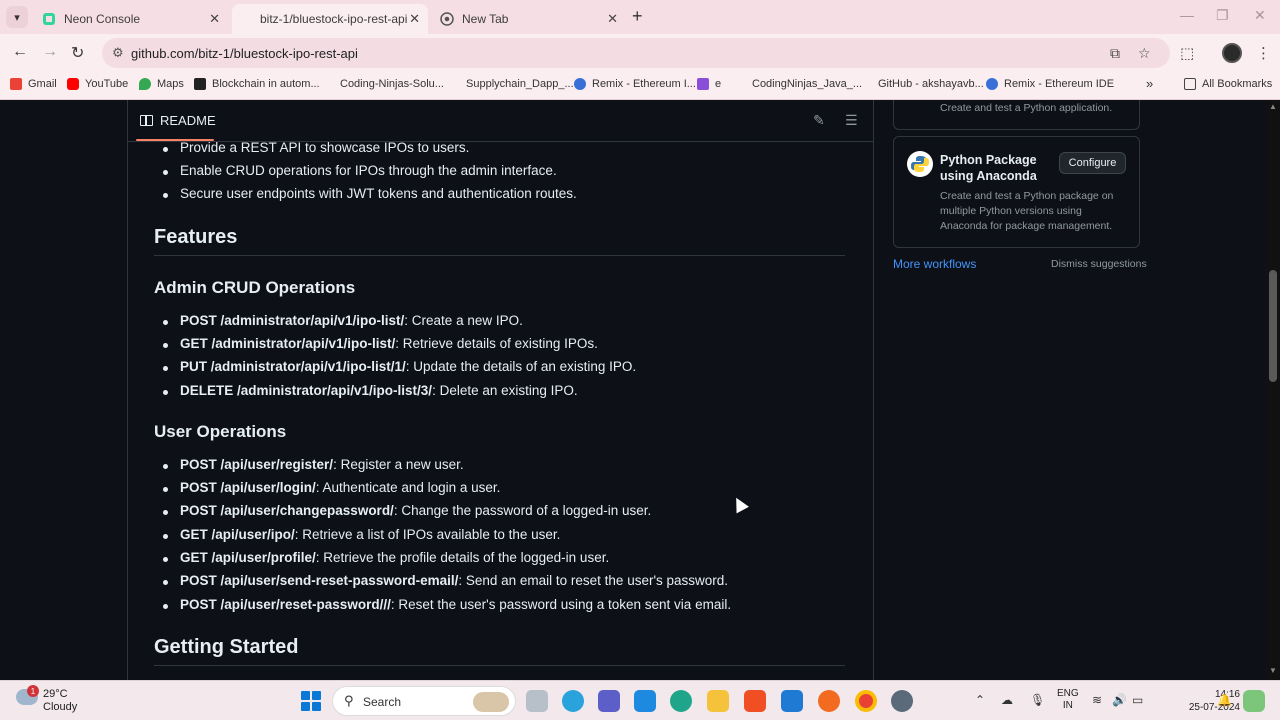  Describe the element at coordinates (161, 84) in the screenshot. I see `bookmark-maps: Maps` at that location.